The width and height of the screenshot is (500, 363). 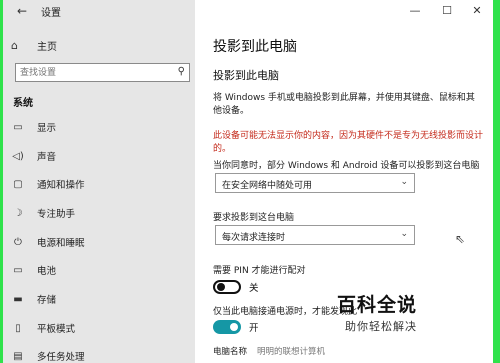 I want to click on sidebar-item-notifications: ▢ 通知和操作, so click(x=48, y=184).